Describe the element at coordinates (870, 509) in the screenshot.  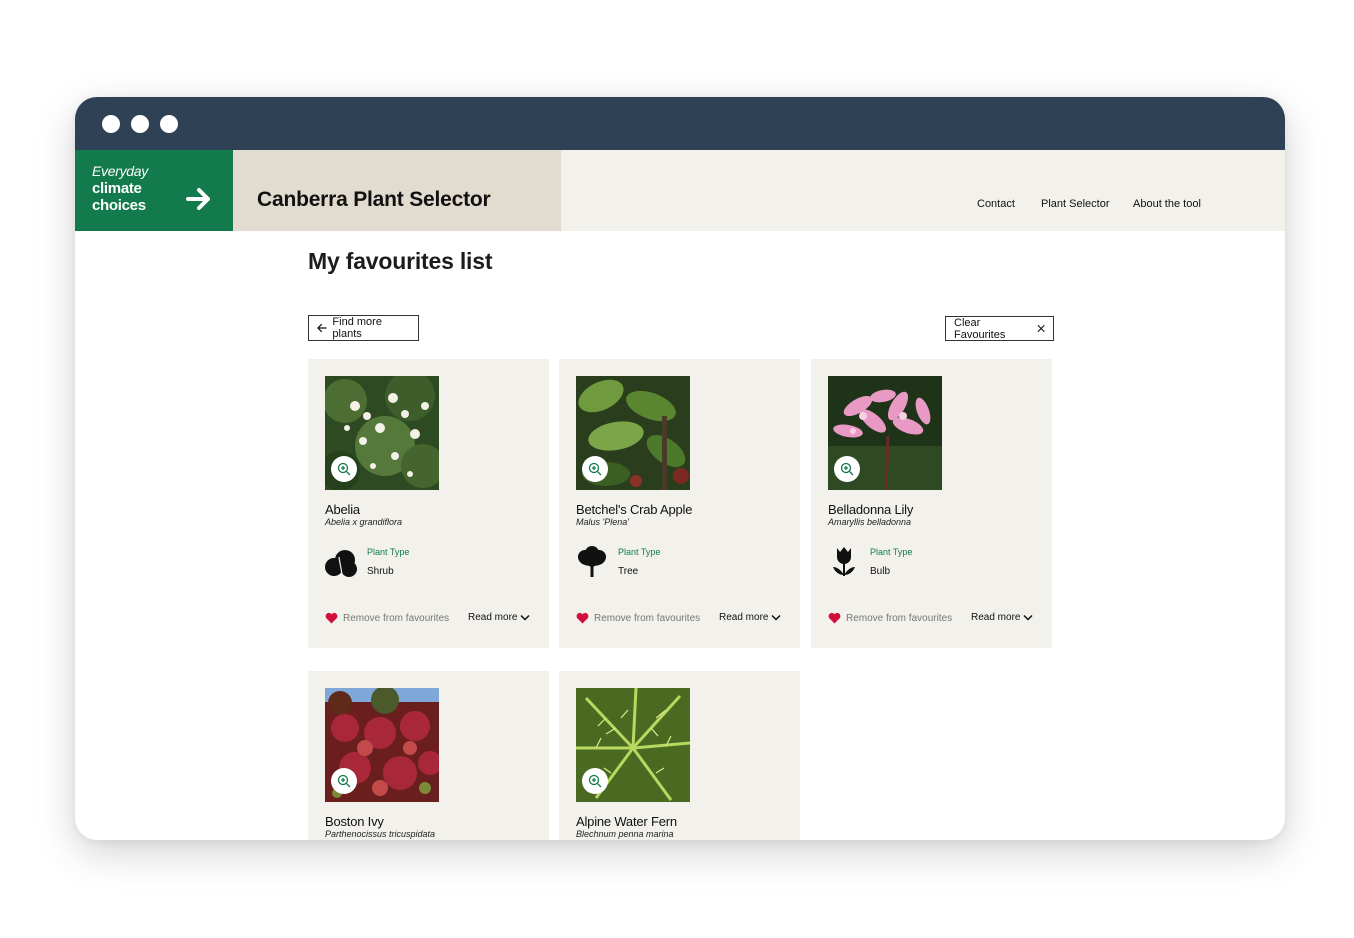
I see `plant-name: Belladonna Lily` at that location.